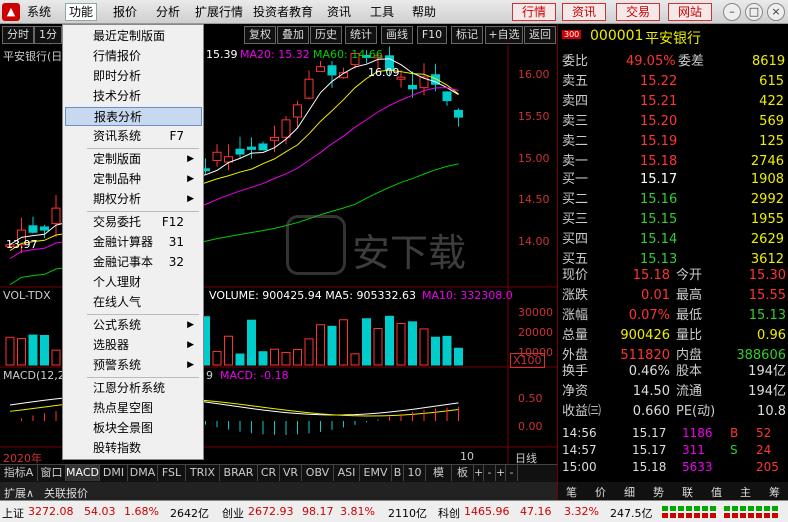 The image size is (788, 522). Describe the element at coordinates (504, 35) in the screenshot. I see `toolbar-add-watch: +自选` at that location.